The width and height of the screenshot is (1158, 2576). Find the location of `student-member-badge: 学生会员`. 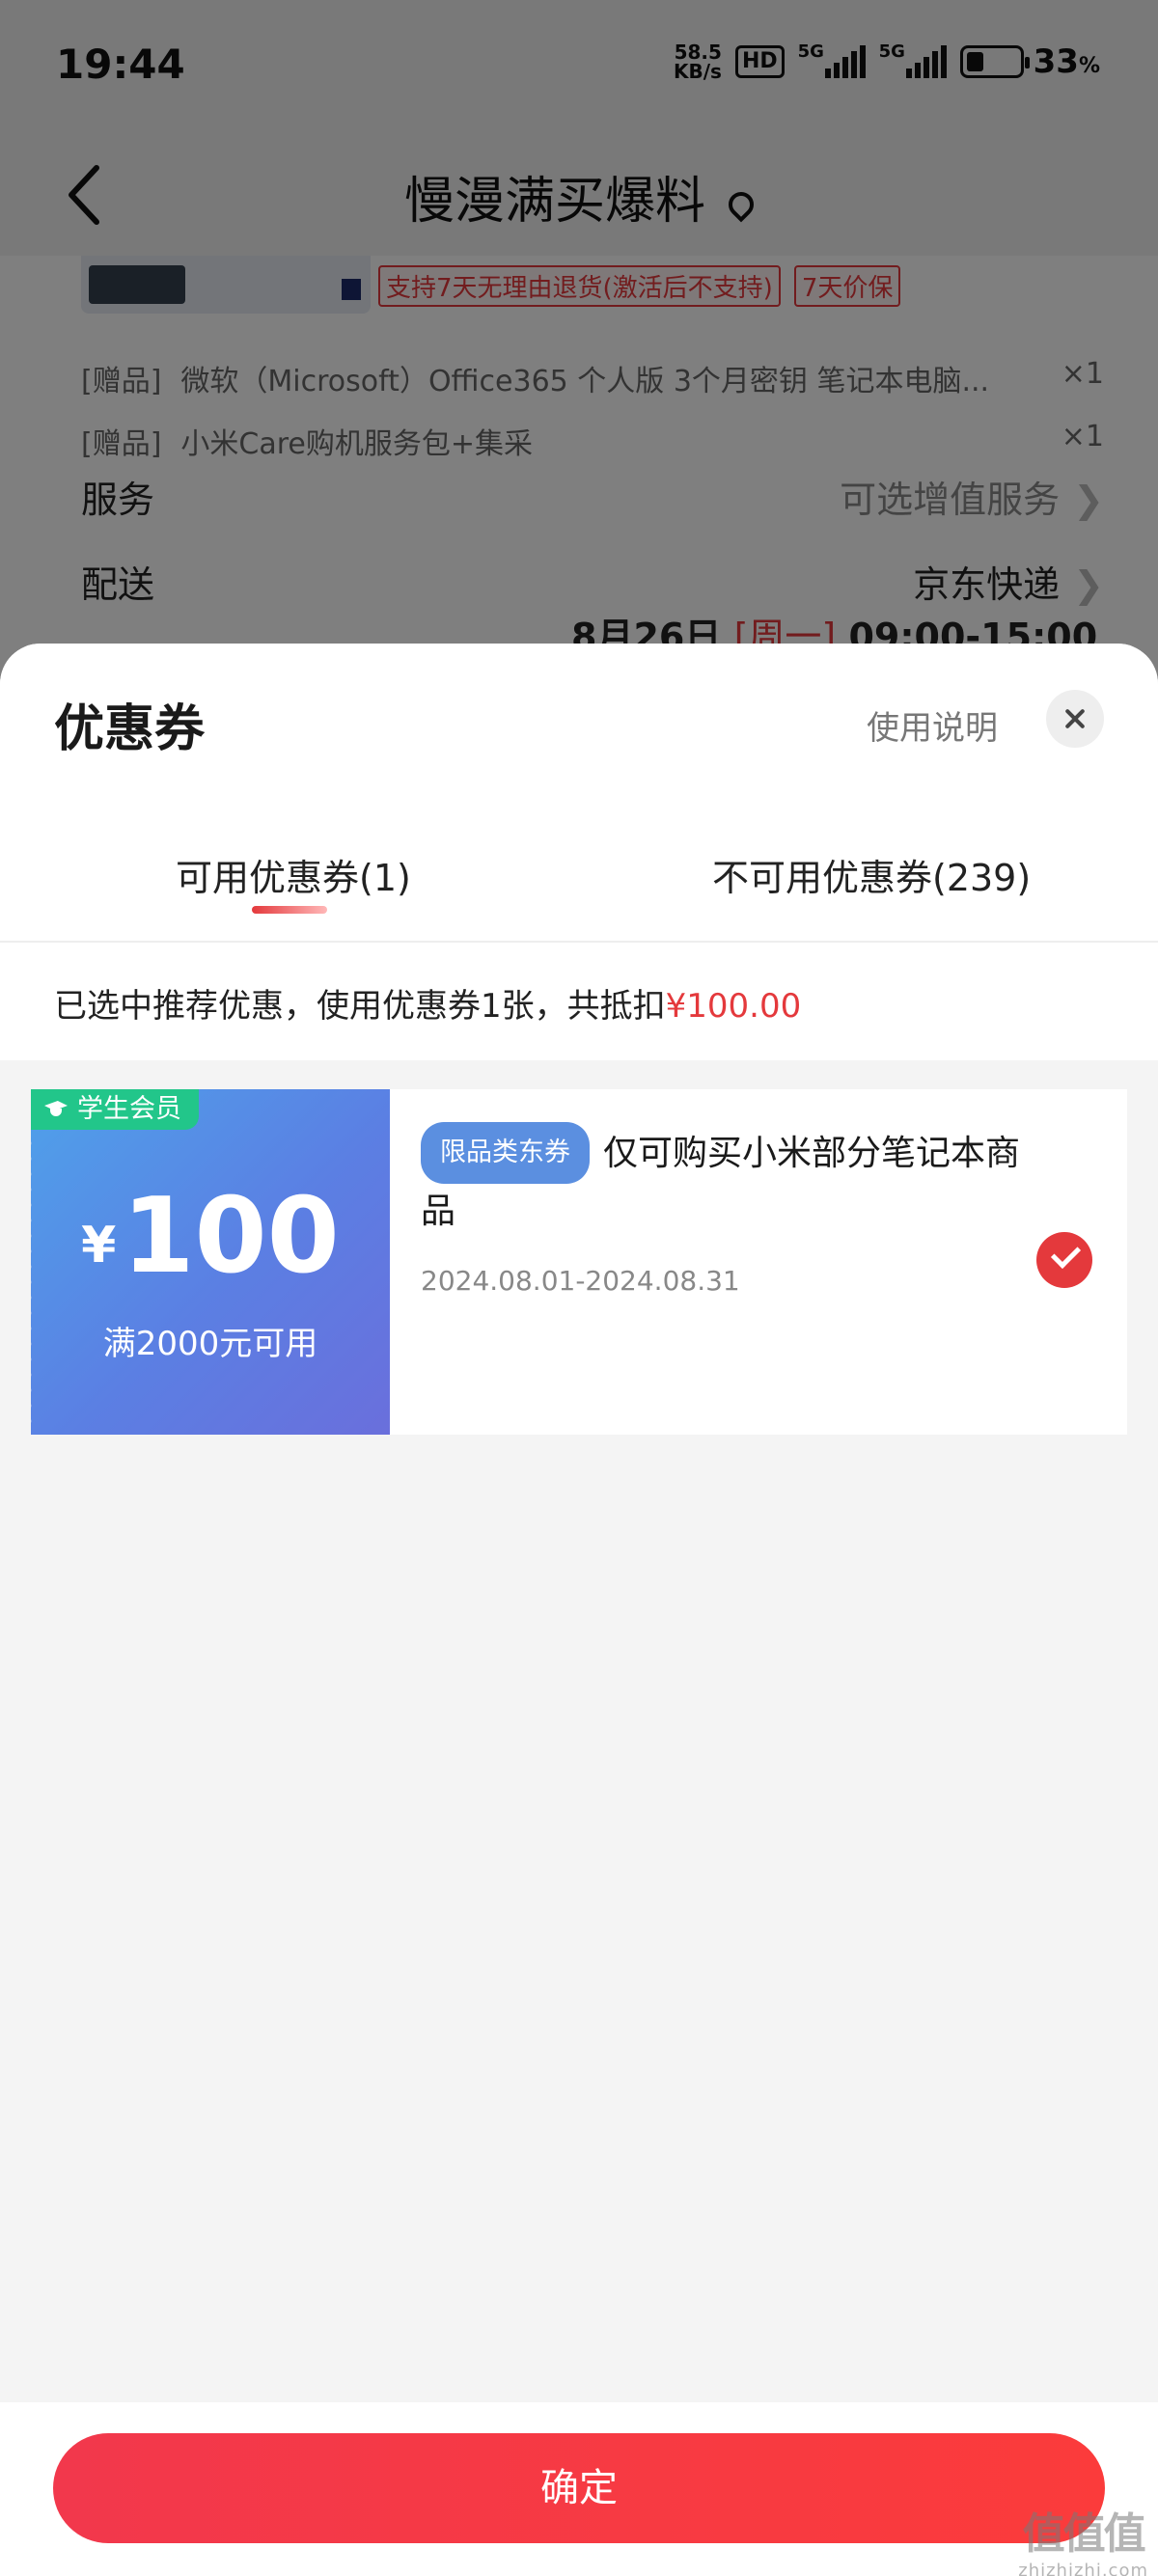

student-member-badge: 学生会员 is located at coordinates (115, 1109).